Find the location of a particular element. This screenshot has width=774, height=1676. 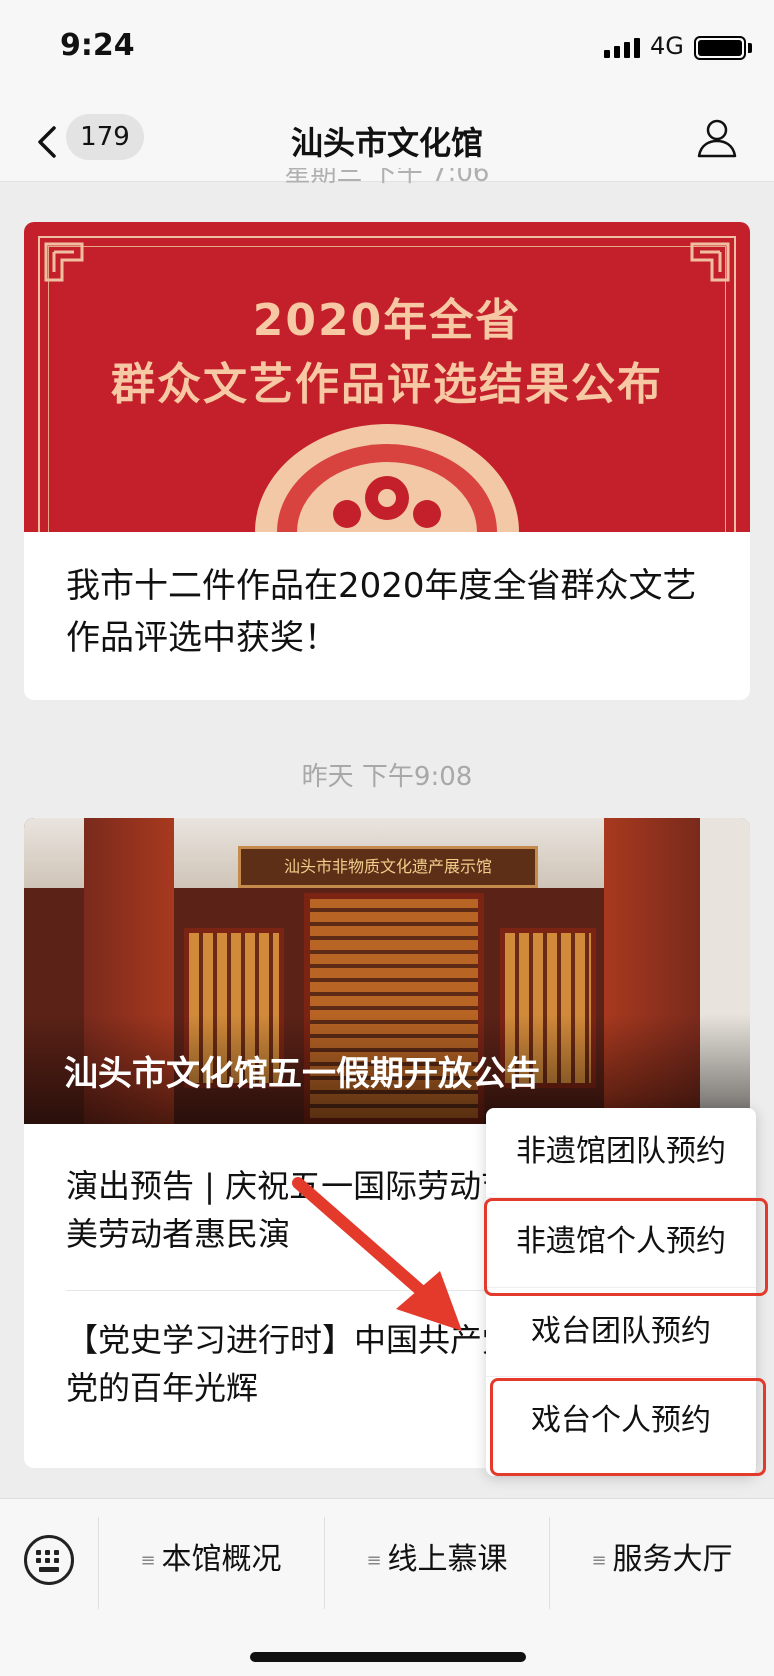

article-title: 汕头市文化馆五一假期开放公告 is located at coordinates (302, 1070).